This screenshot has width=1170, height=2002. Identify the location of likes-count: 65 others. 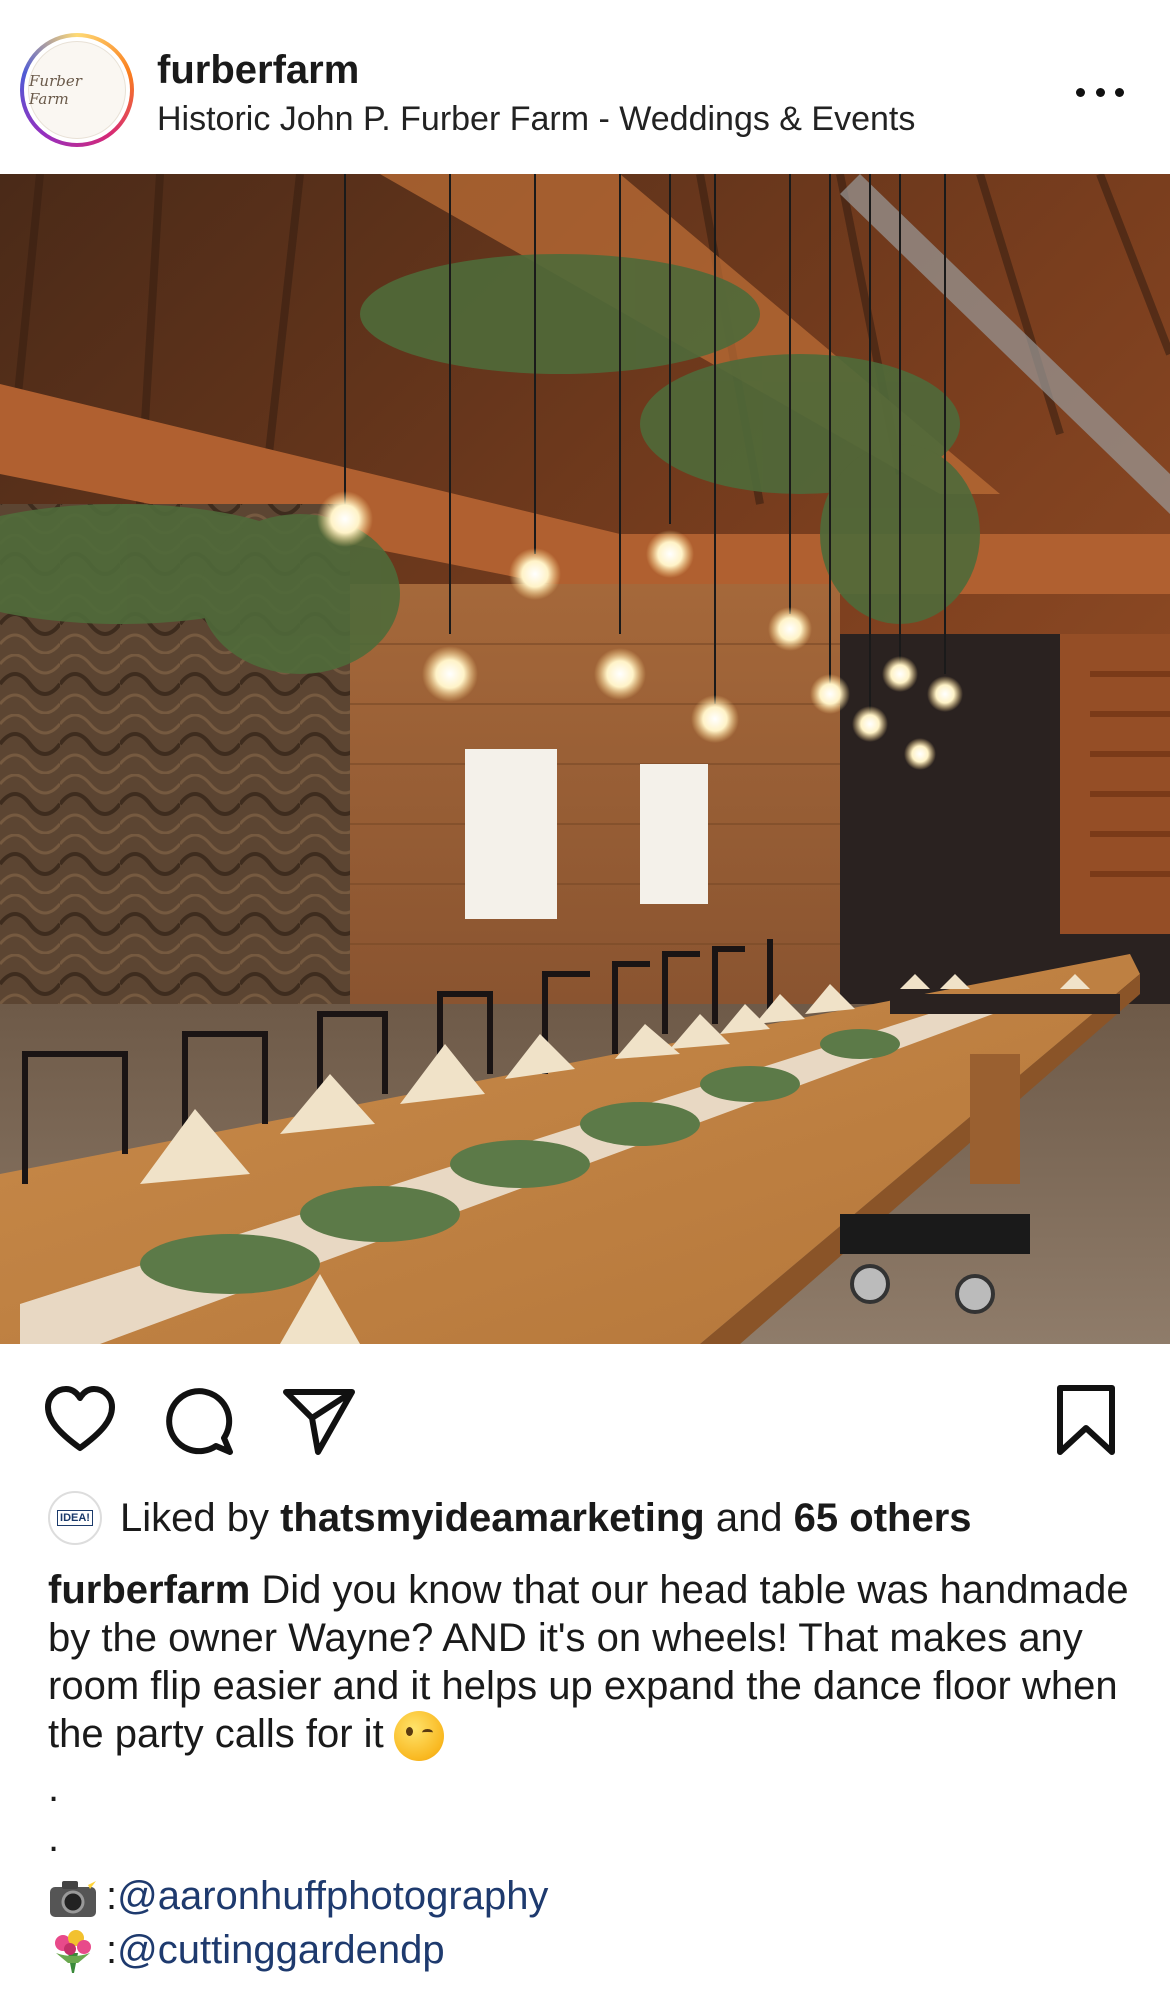
(883, 1518).